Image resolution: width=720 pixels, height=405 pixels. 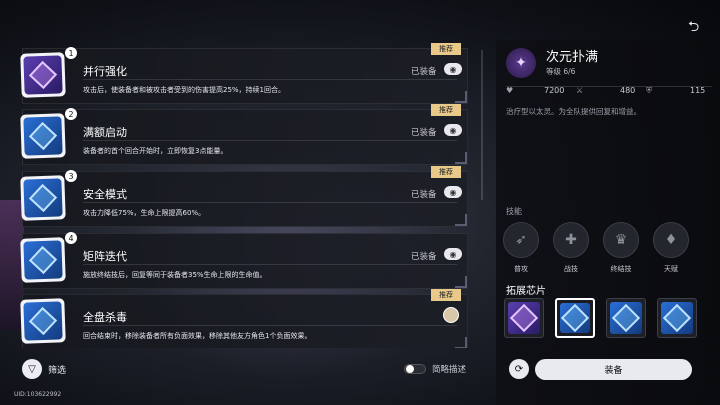 I want to click on chip-name: 全盘杀毒, so click(x=105, y=317).